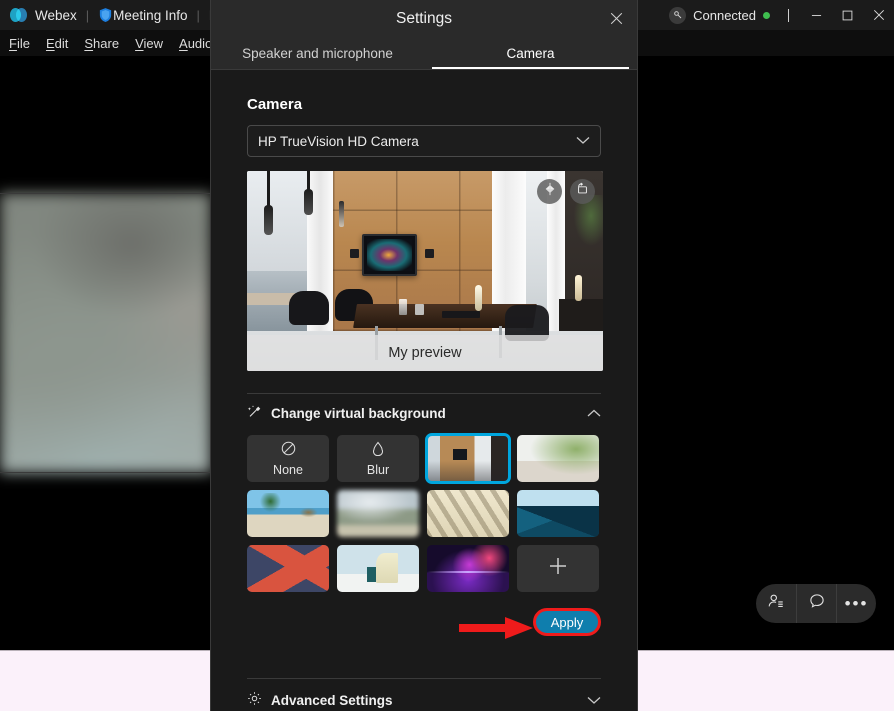  Describe the element at coordinates (468, 513) in the screenshot. I see `background-option-blinds` at that location.